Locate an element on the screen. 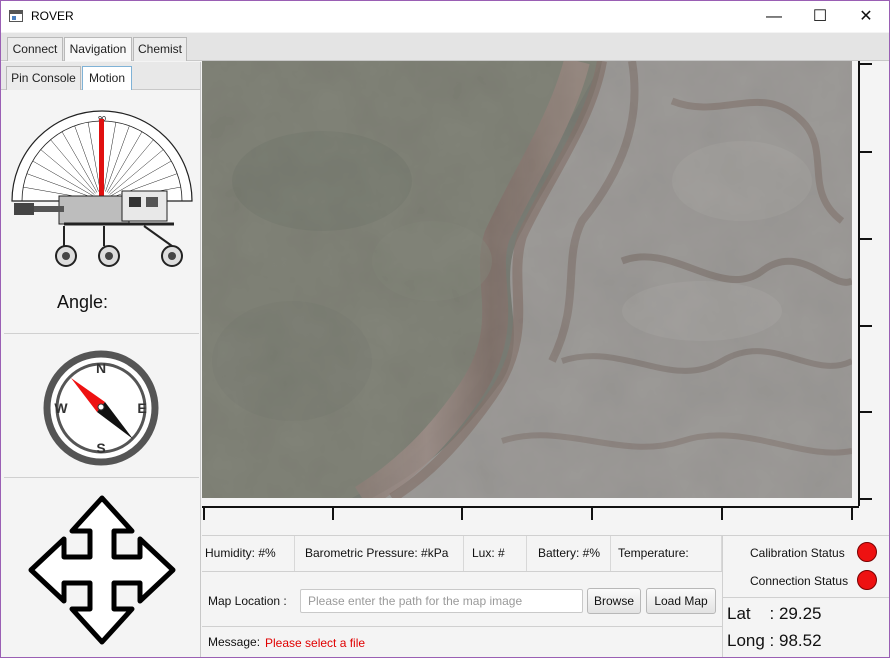 The height and width of the screenshot is (658, 890). message-text: Please select a file is located at coordinates (315, 643).